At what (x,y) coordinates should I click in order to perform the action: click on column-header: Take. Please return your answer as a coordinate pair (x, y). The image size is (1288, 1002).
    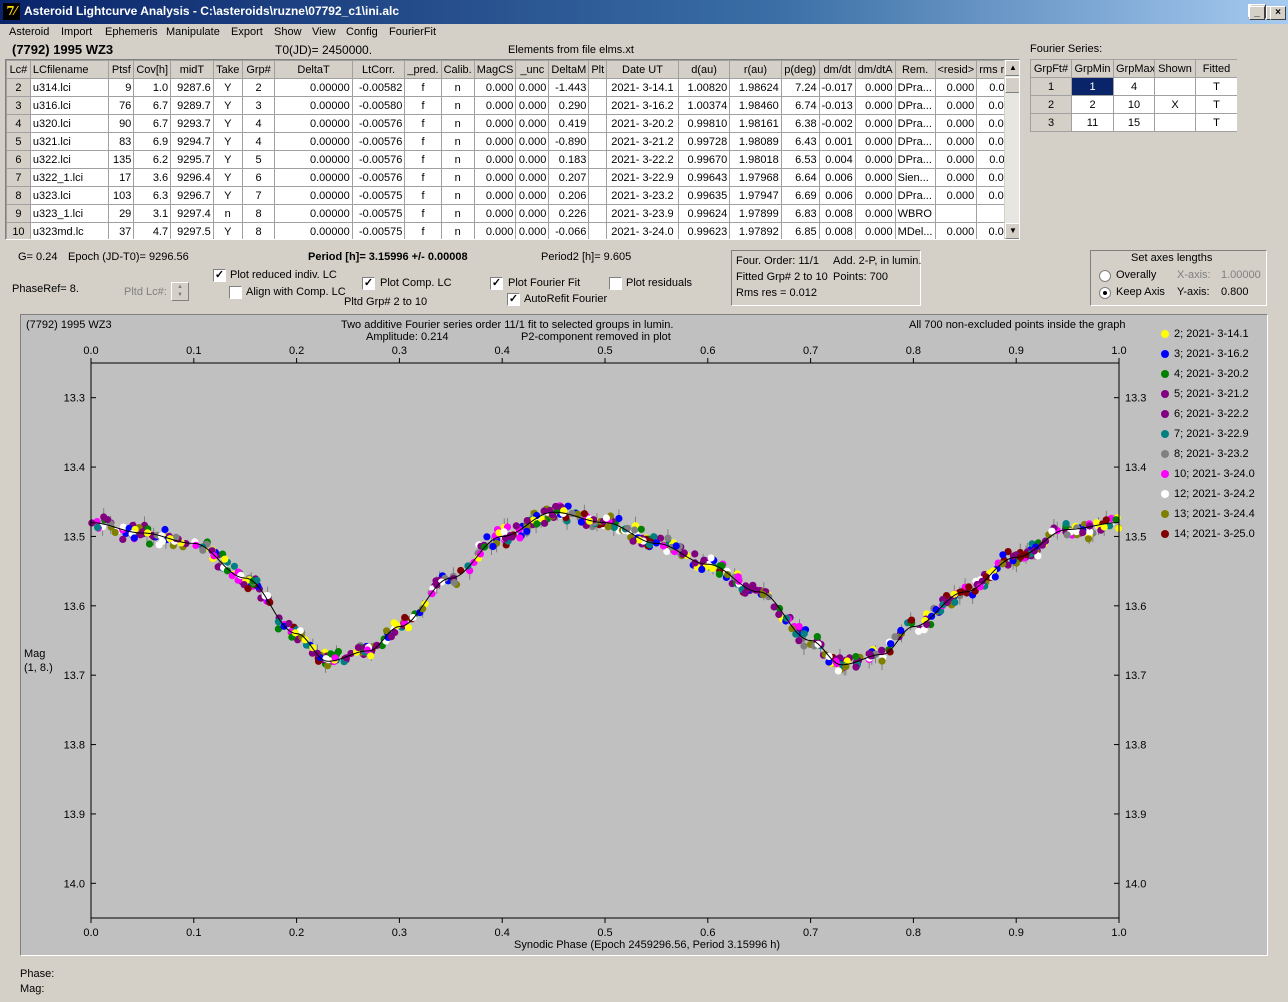
    Looking at the image, I should click on (227, 69).